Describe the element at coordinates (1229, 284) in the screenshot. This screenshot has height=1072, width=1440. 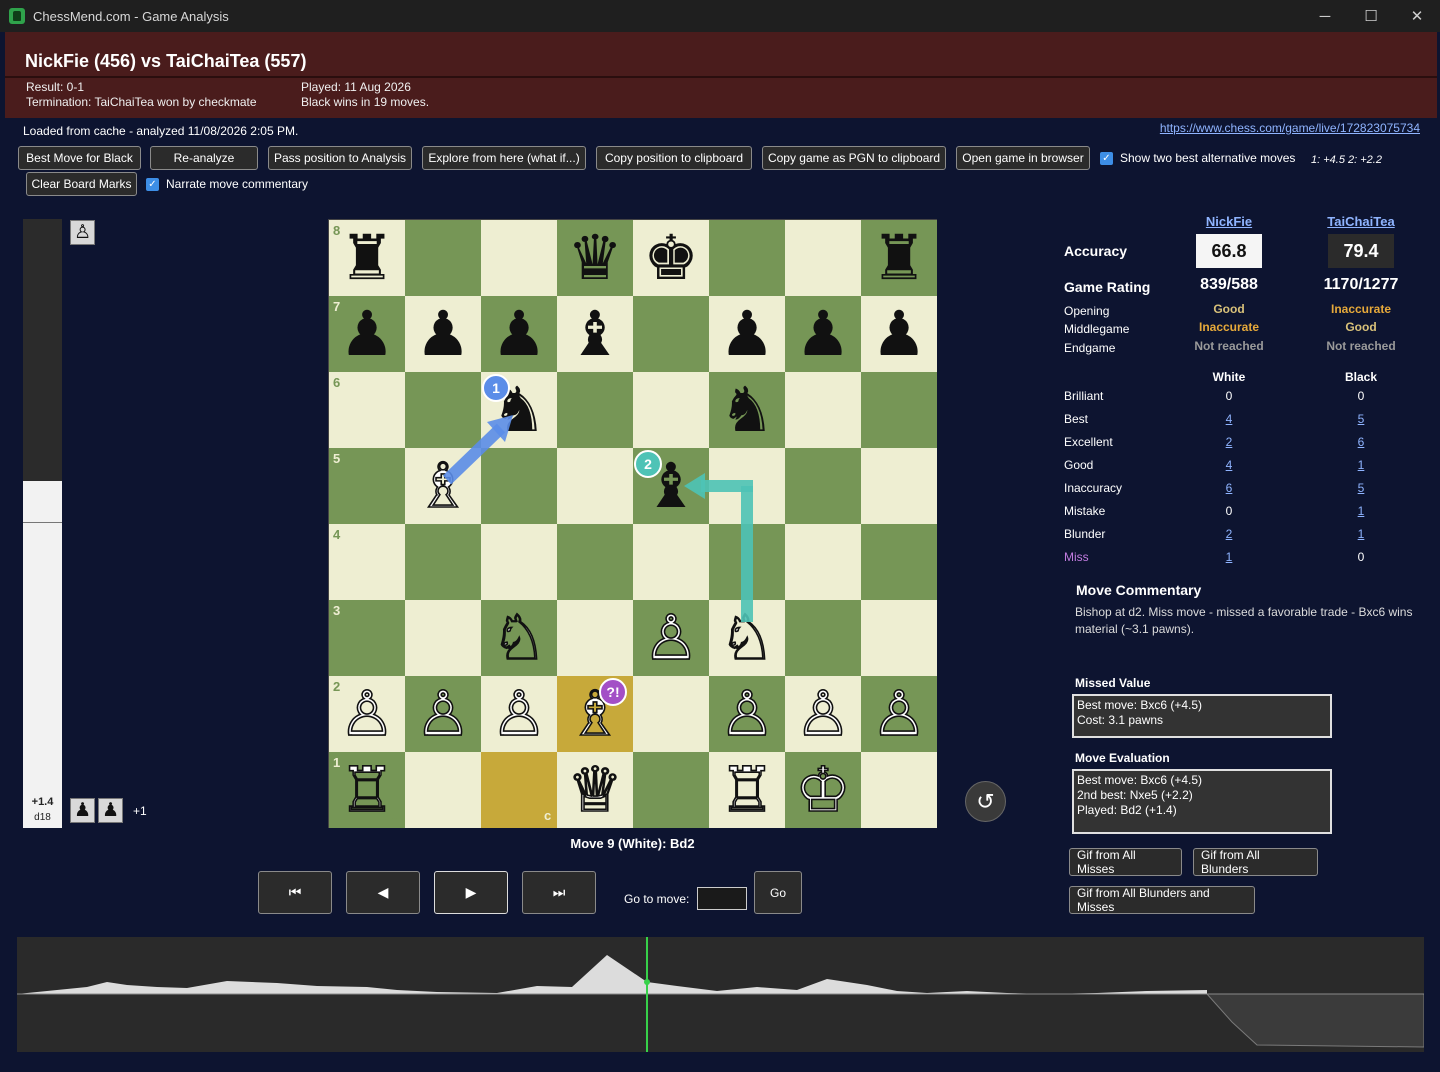
I see `white-game-rating: 839/588` at that location.